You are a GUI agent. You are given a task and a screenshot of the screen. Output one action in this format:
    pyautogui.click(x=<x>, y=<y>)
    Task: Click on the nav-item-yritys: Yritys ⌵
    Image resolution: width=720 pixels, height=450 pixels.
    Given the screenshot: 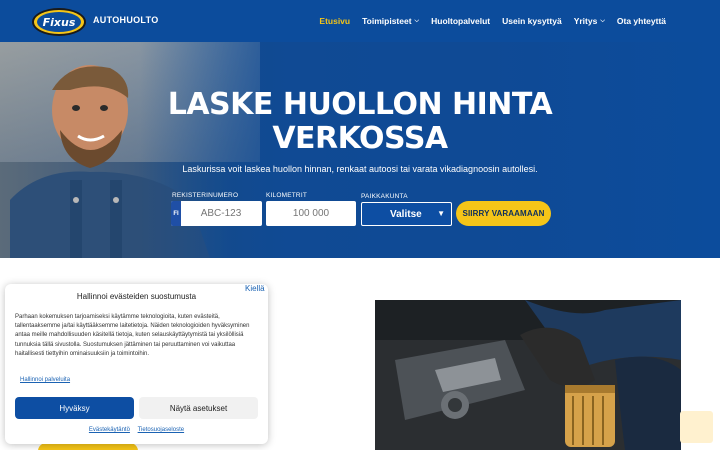 What is the action you would take?
    pyautogui.click(x=589, y=21)
    